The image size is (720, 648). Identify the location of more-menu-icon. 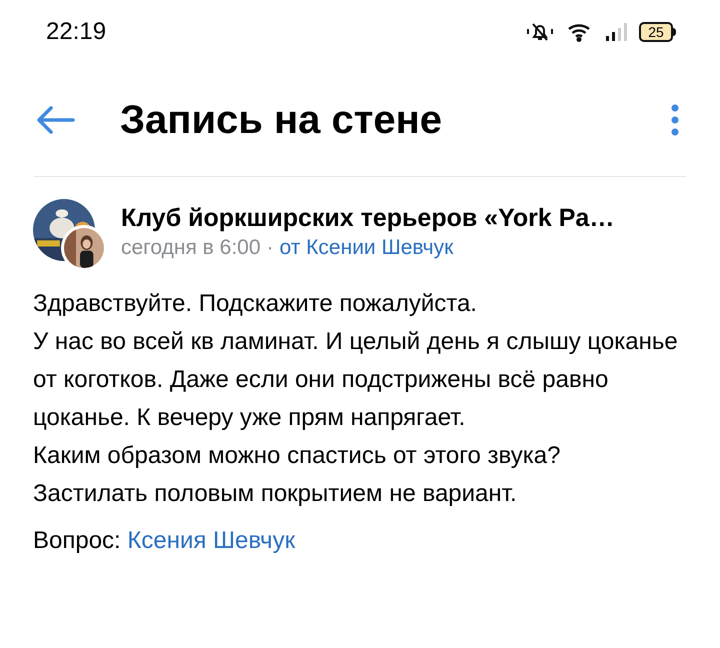
(675, 120).